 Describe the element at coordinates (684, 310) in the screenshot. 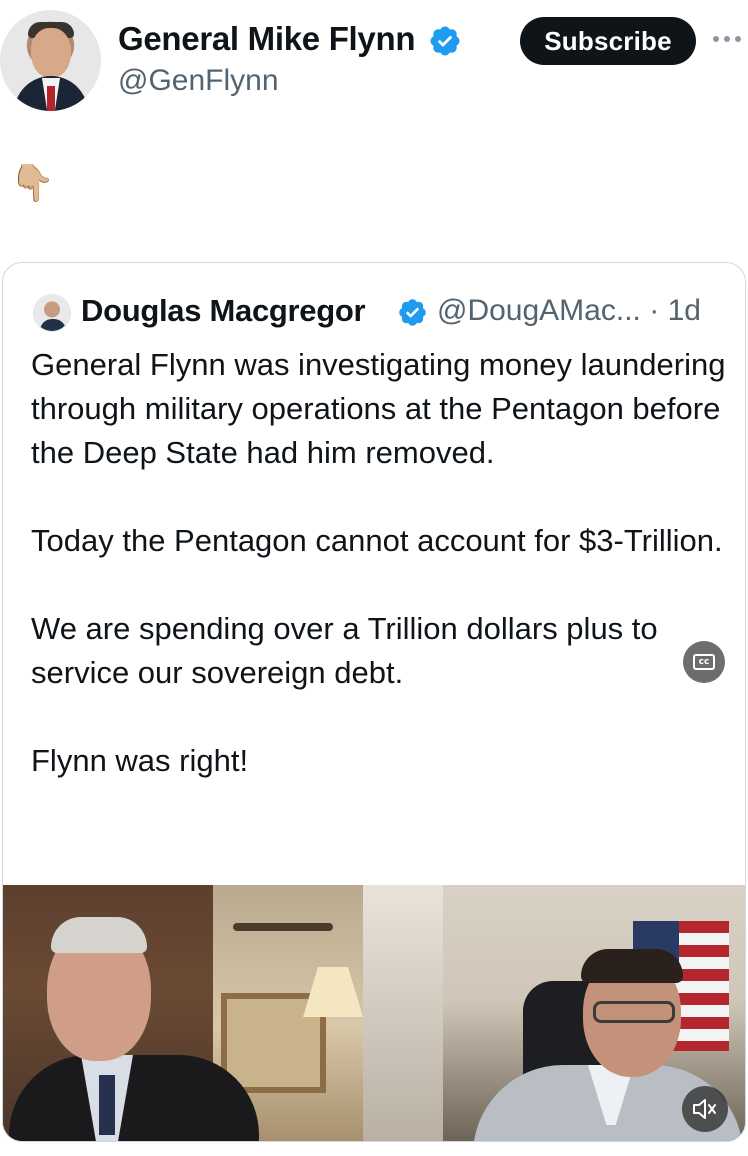

I see `quoted-post-time: 1d` at that location.